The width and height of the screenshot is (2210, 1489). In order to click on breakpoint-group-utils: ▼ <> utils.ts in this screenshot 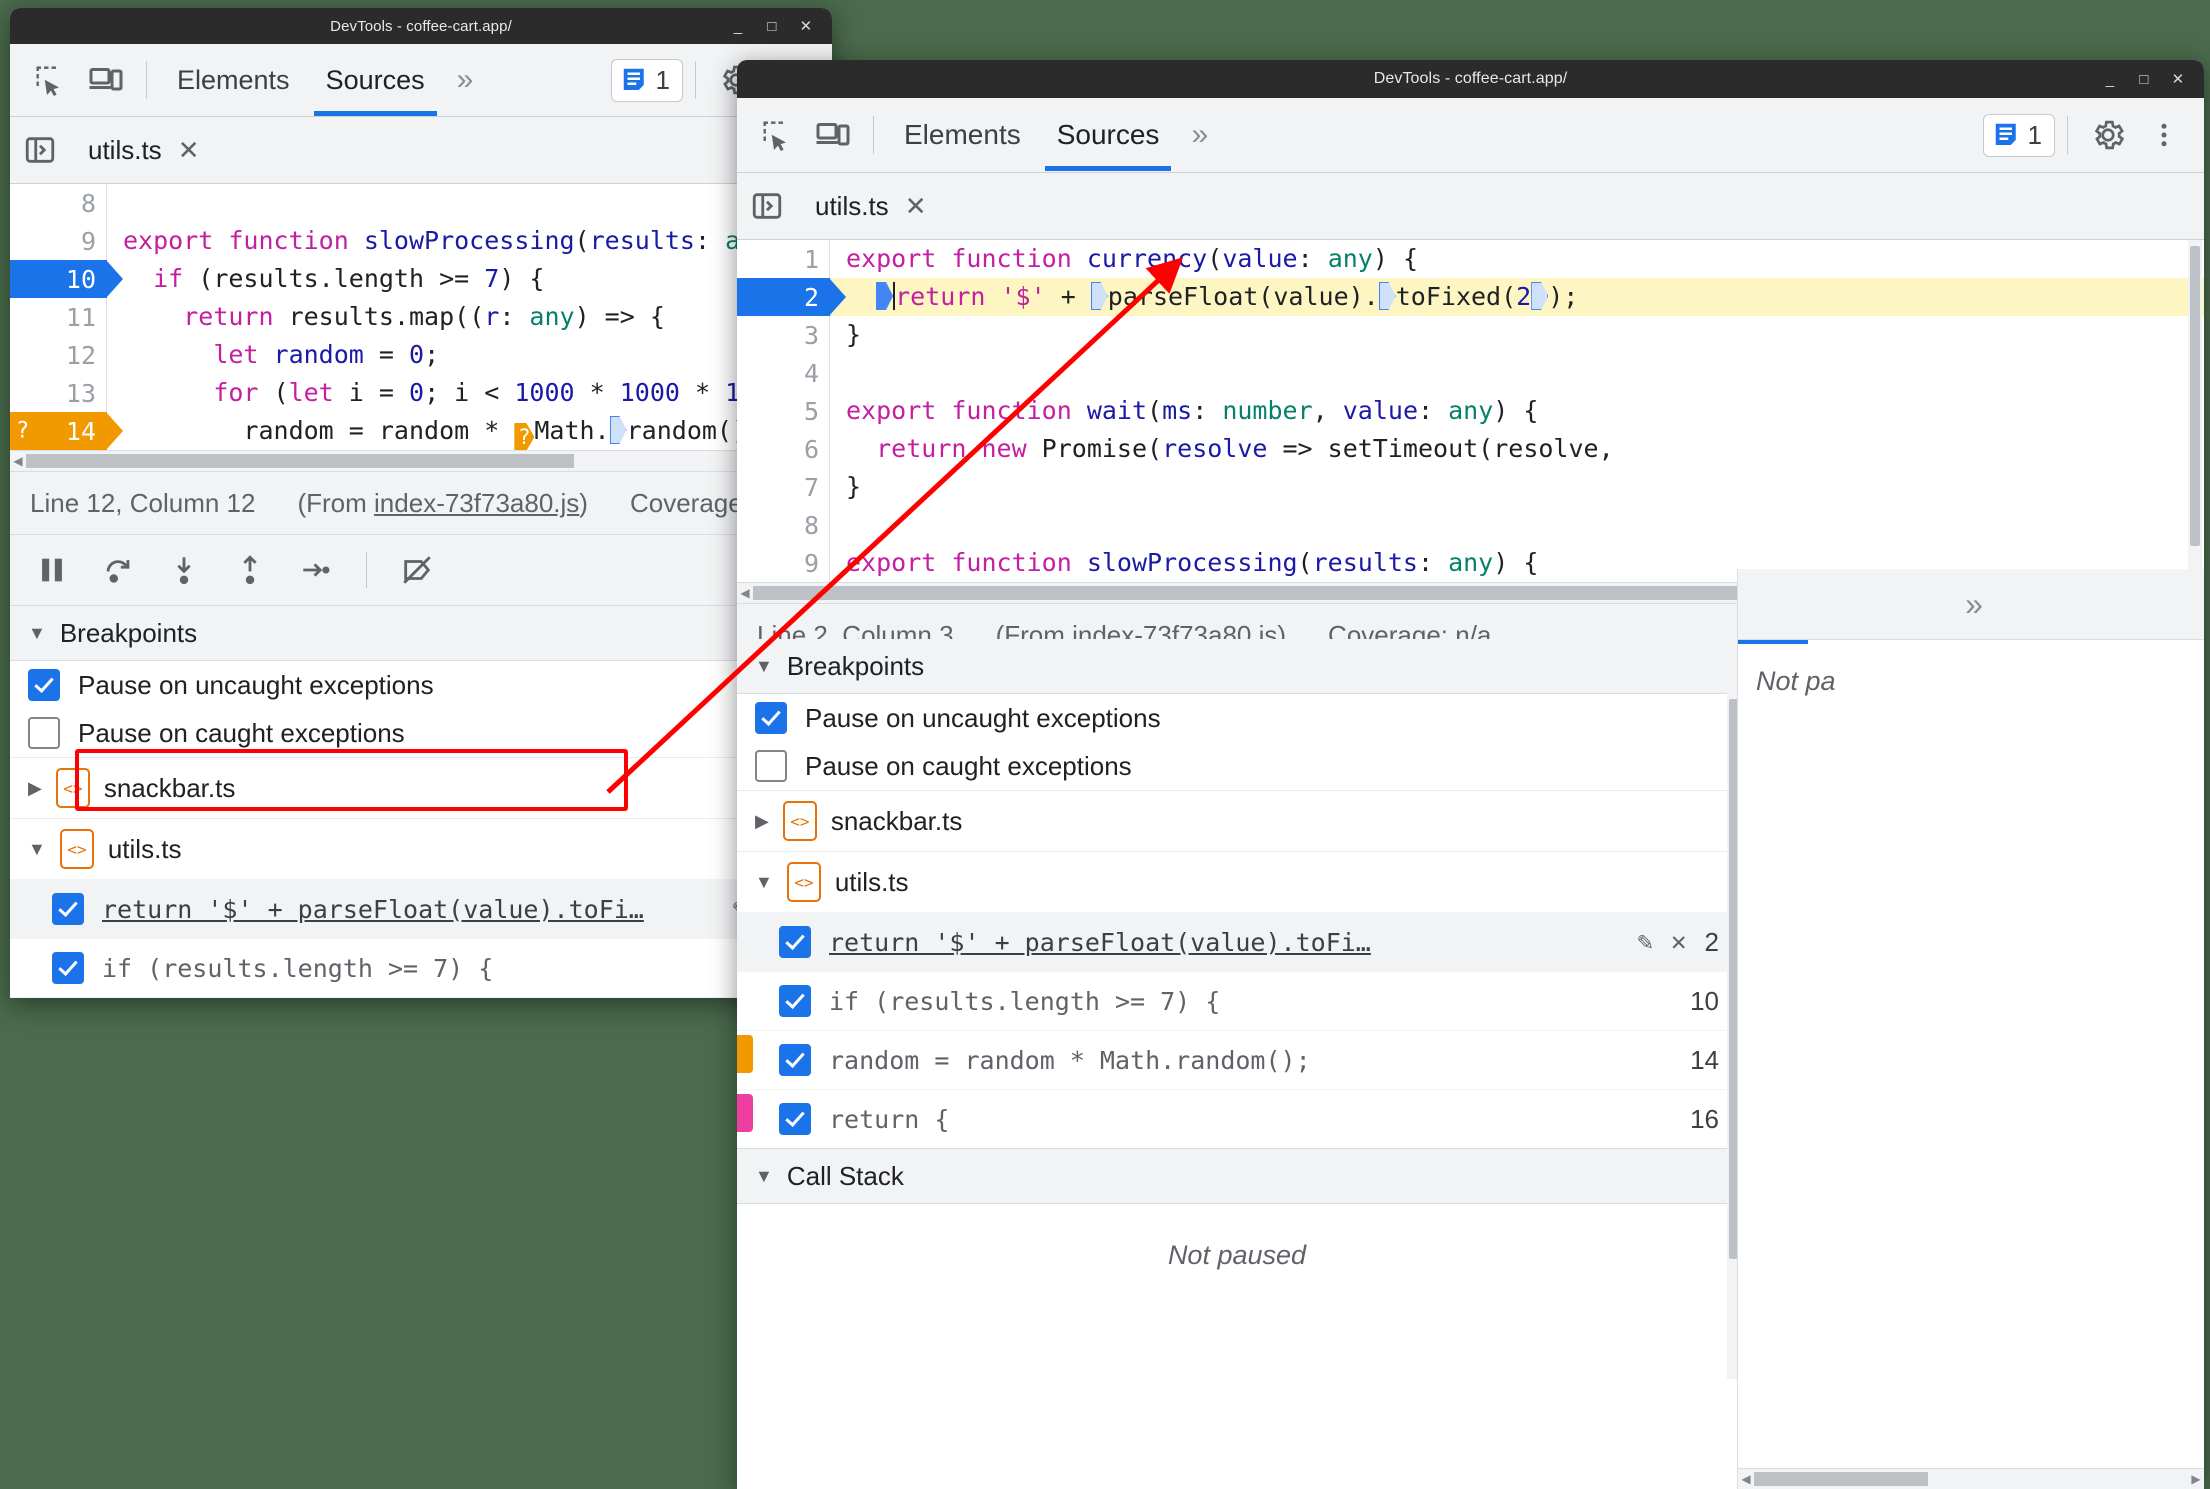, I will do `click(1237, 881)`.